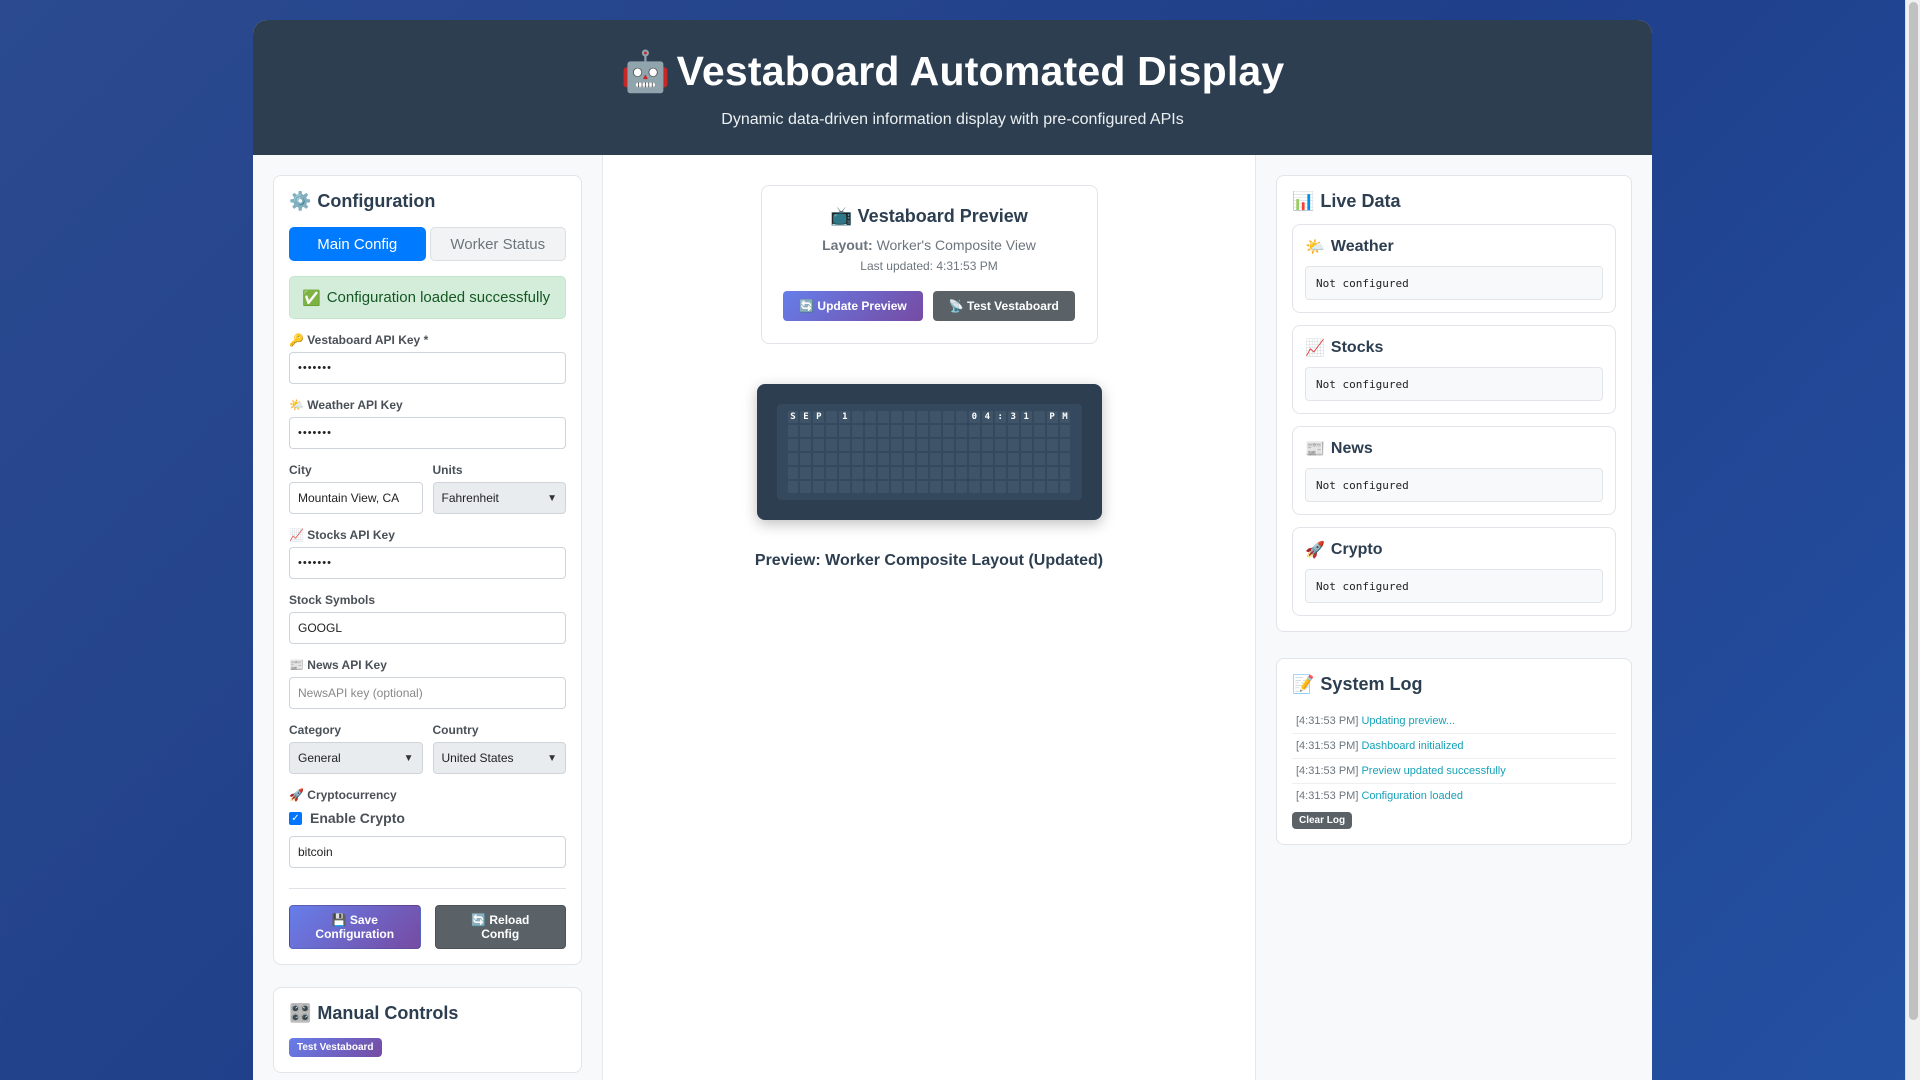 The image size is (1920, 1080). What do you see at coordinates (497, 244) in the screenshot?
I see `tab-worker-status: Worker Status` at bounding box center [497, 244].